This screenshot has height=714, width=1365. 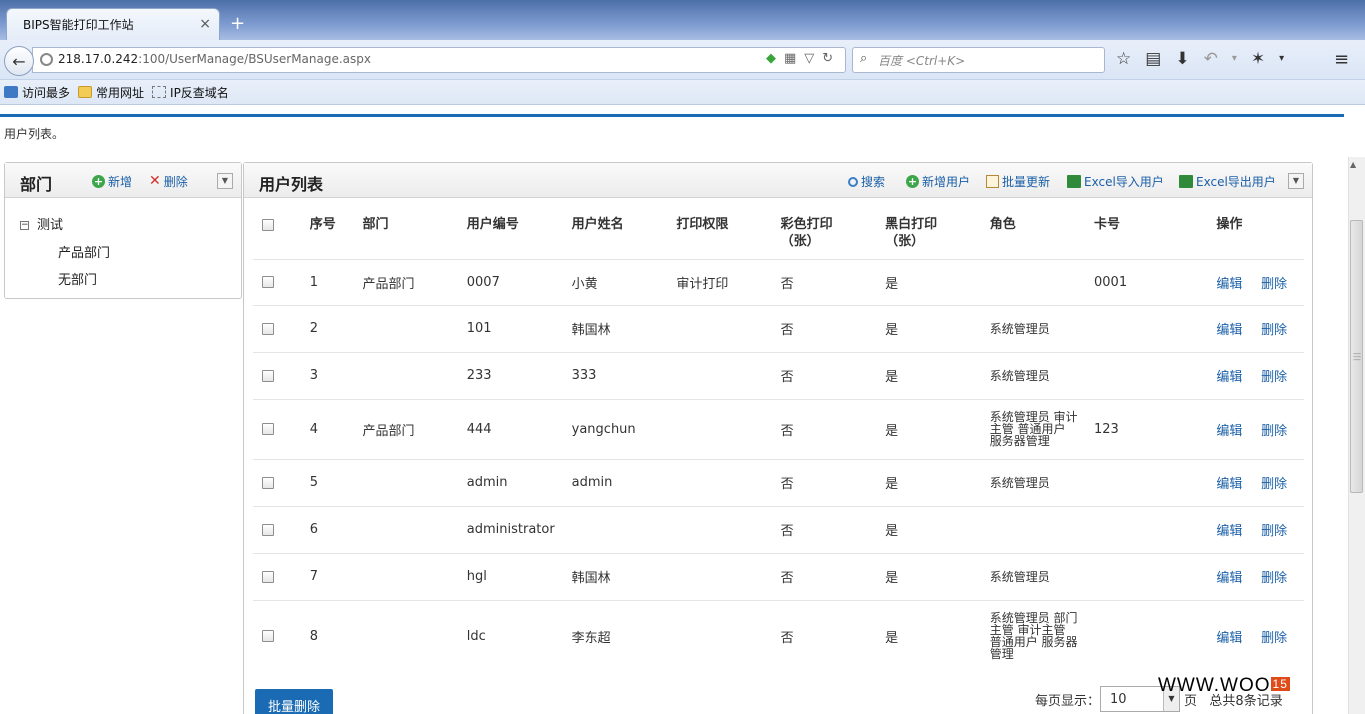 I want to click on cell-card, so click(x=1151, y=328).